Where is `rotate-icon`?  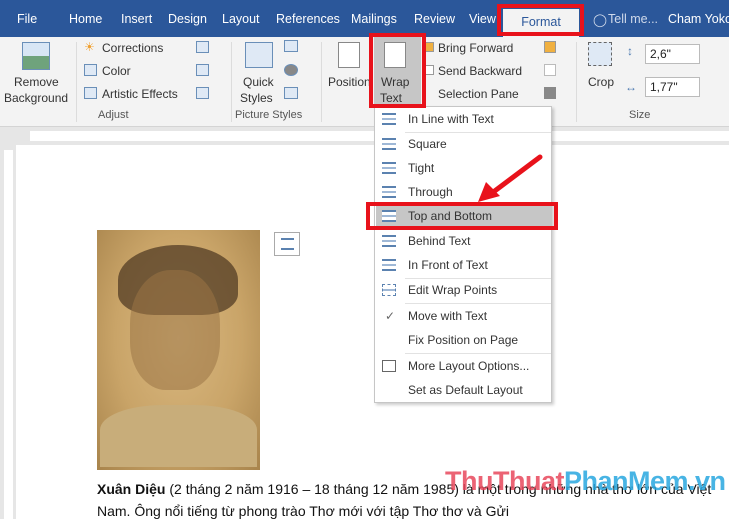 rotate-icon is located at coordinates (550, 93).